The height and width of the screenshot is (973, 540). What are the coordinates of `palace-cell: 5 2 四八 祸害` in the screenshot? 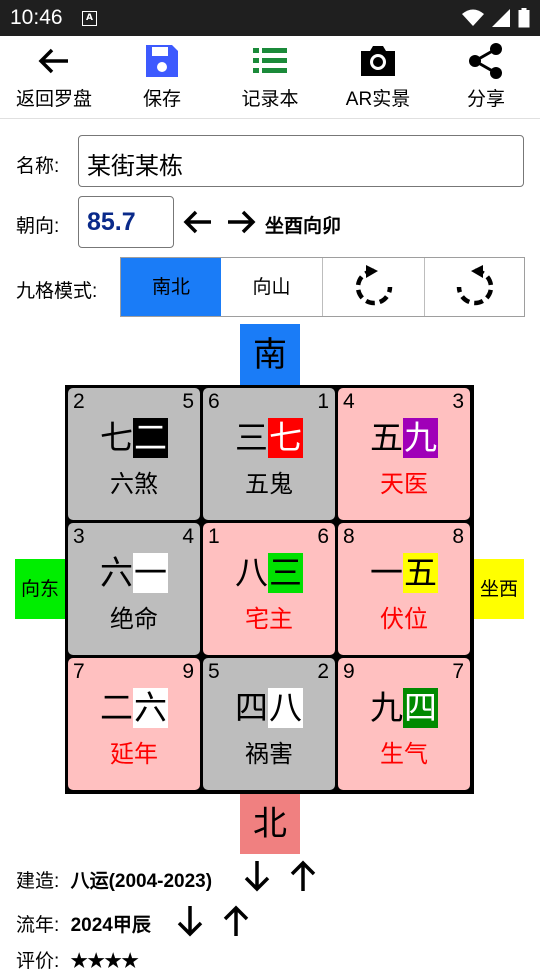 It's located at (269, 724).